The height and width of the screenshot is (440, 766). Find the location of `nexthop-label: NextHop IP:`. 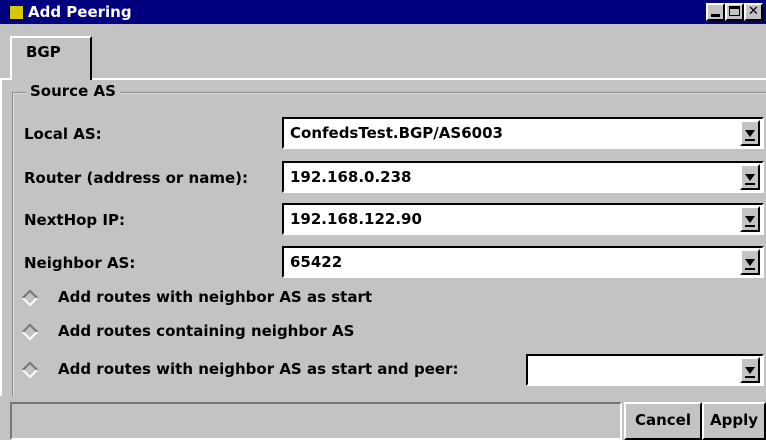

nexthop-label: NextHop IP: is located at coordinates (74, 220).